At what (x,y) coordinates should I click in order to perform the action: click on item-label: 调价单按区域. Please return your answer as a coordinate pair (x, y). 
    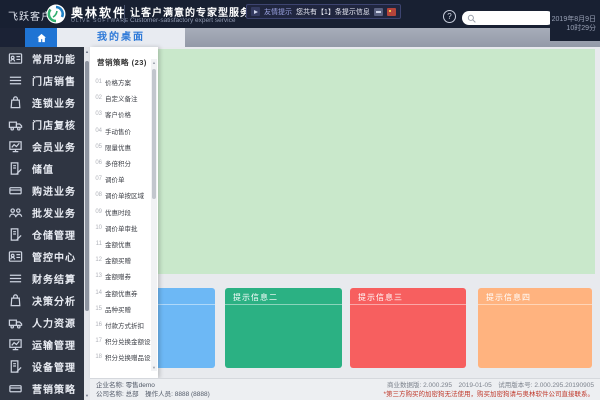
    Looking at the image, I should click on (124, 197).